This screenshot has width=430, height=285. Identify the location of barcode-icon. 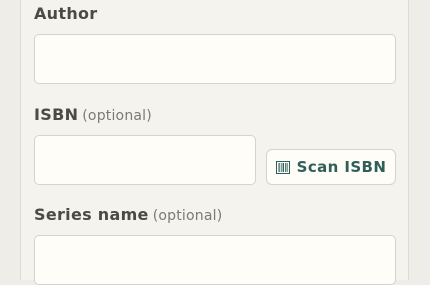
(282, 167).